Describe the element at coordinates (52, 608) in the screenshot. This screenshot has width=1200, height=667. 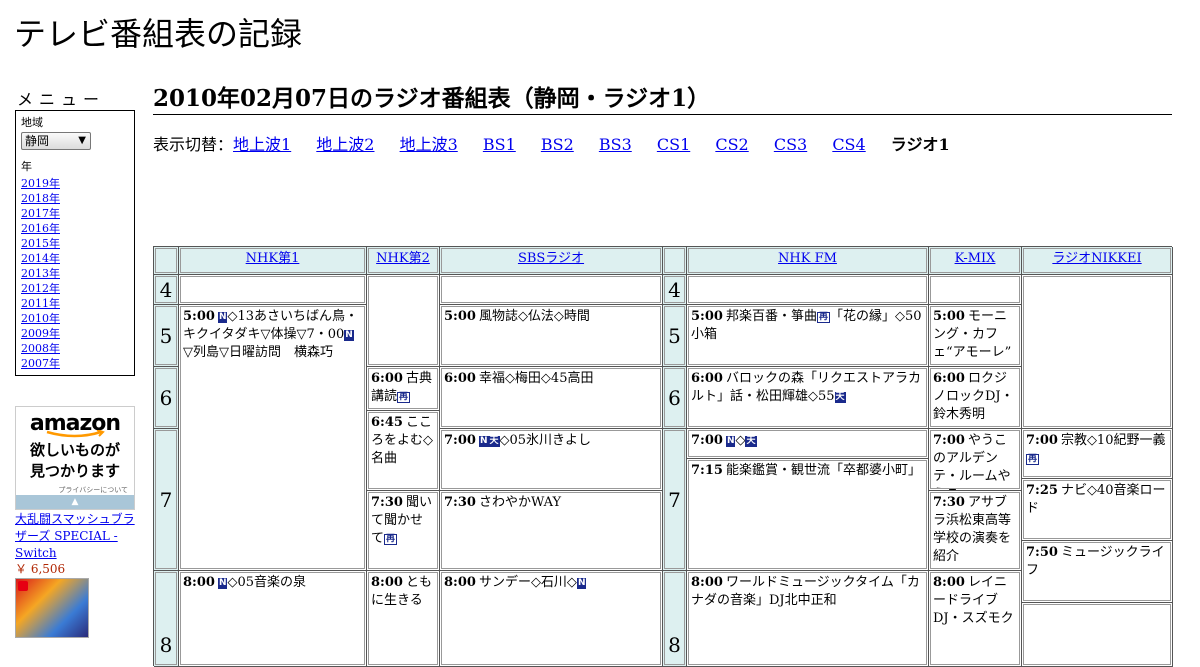
I see `ad-product-image` at that location.